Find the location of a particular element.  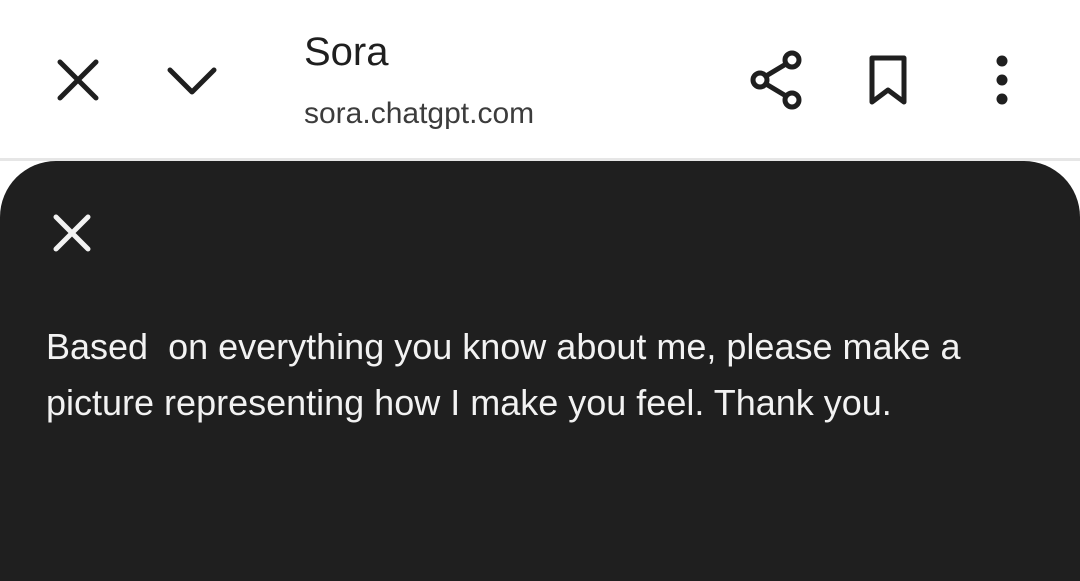

page-info: Sora sora.chatgpt.com is located at coordinates (419, 80).